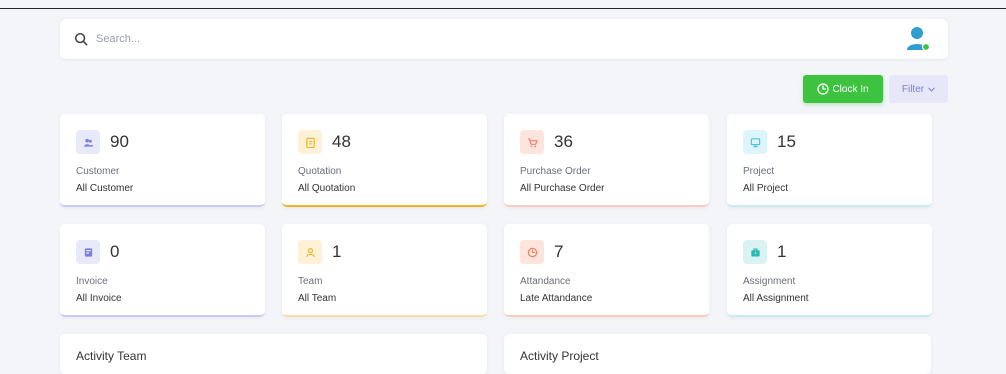 The height and width of the screenshot is (374, 1006). What do you see at coordinates (786, 141) in the screenshot?
I see `card-count: 15` at bounding box center [786, 141].